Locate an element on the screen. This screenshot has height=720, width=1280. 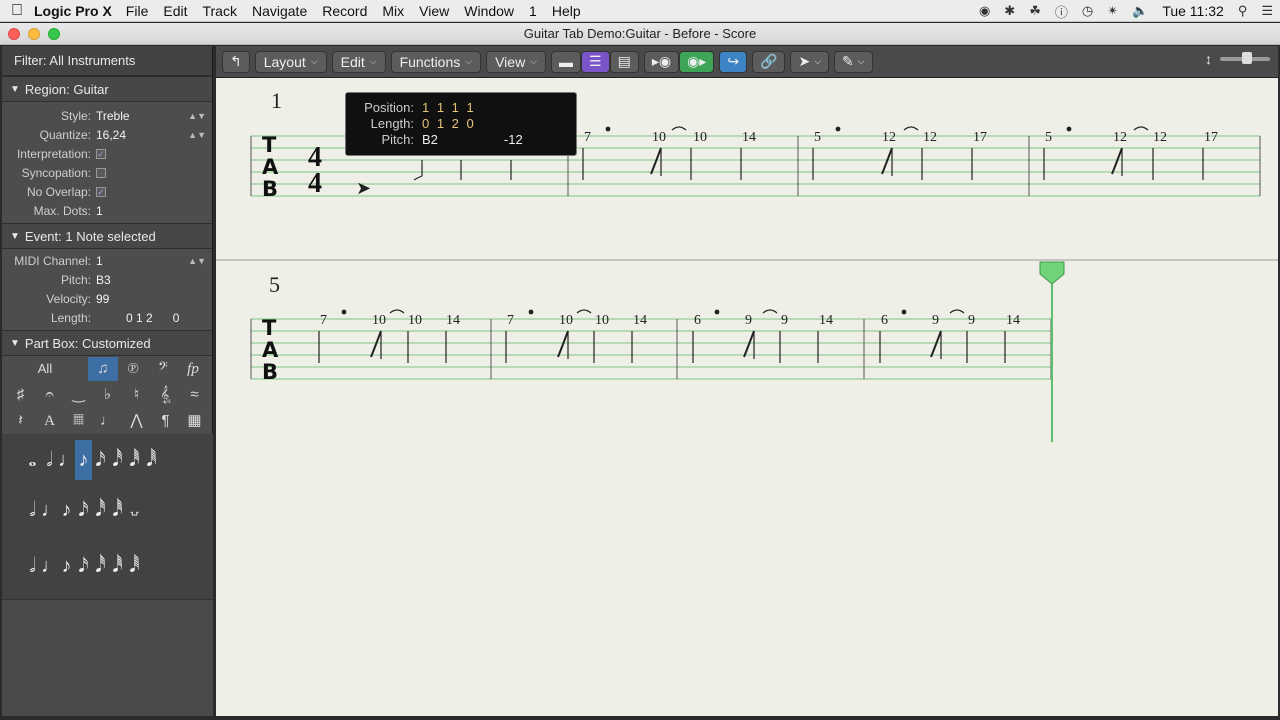
view-menu: View ⌵ is located at coordinates (516, 61).